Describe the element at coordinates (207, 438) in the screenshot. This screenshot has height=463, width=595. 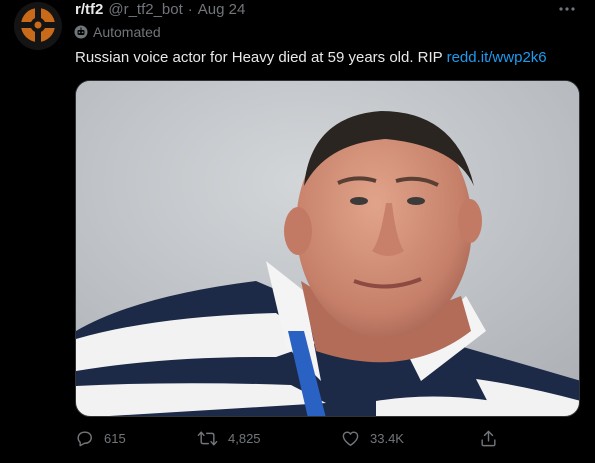
I see `retweet-icon` at that location.